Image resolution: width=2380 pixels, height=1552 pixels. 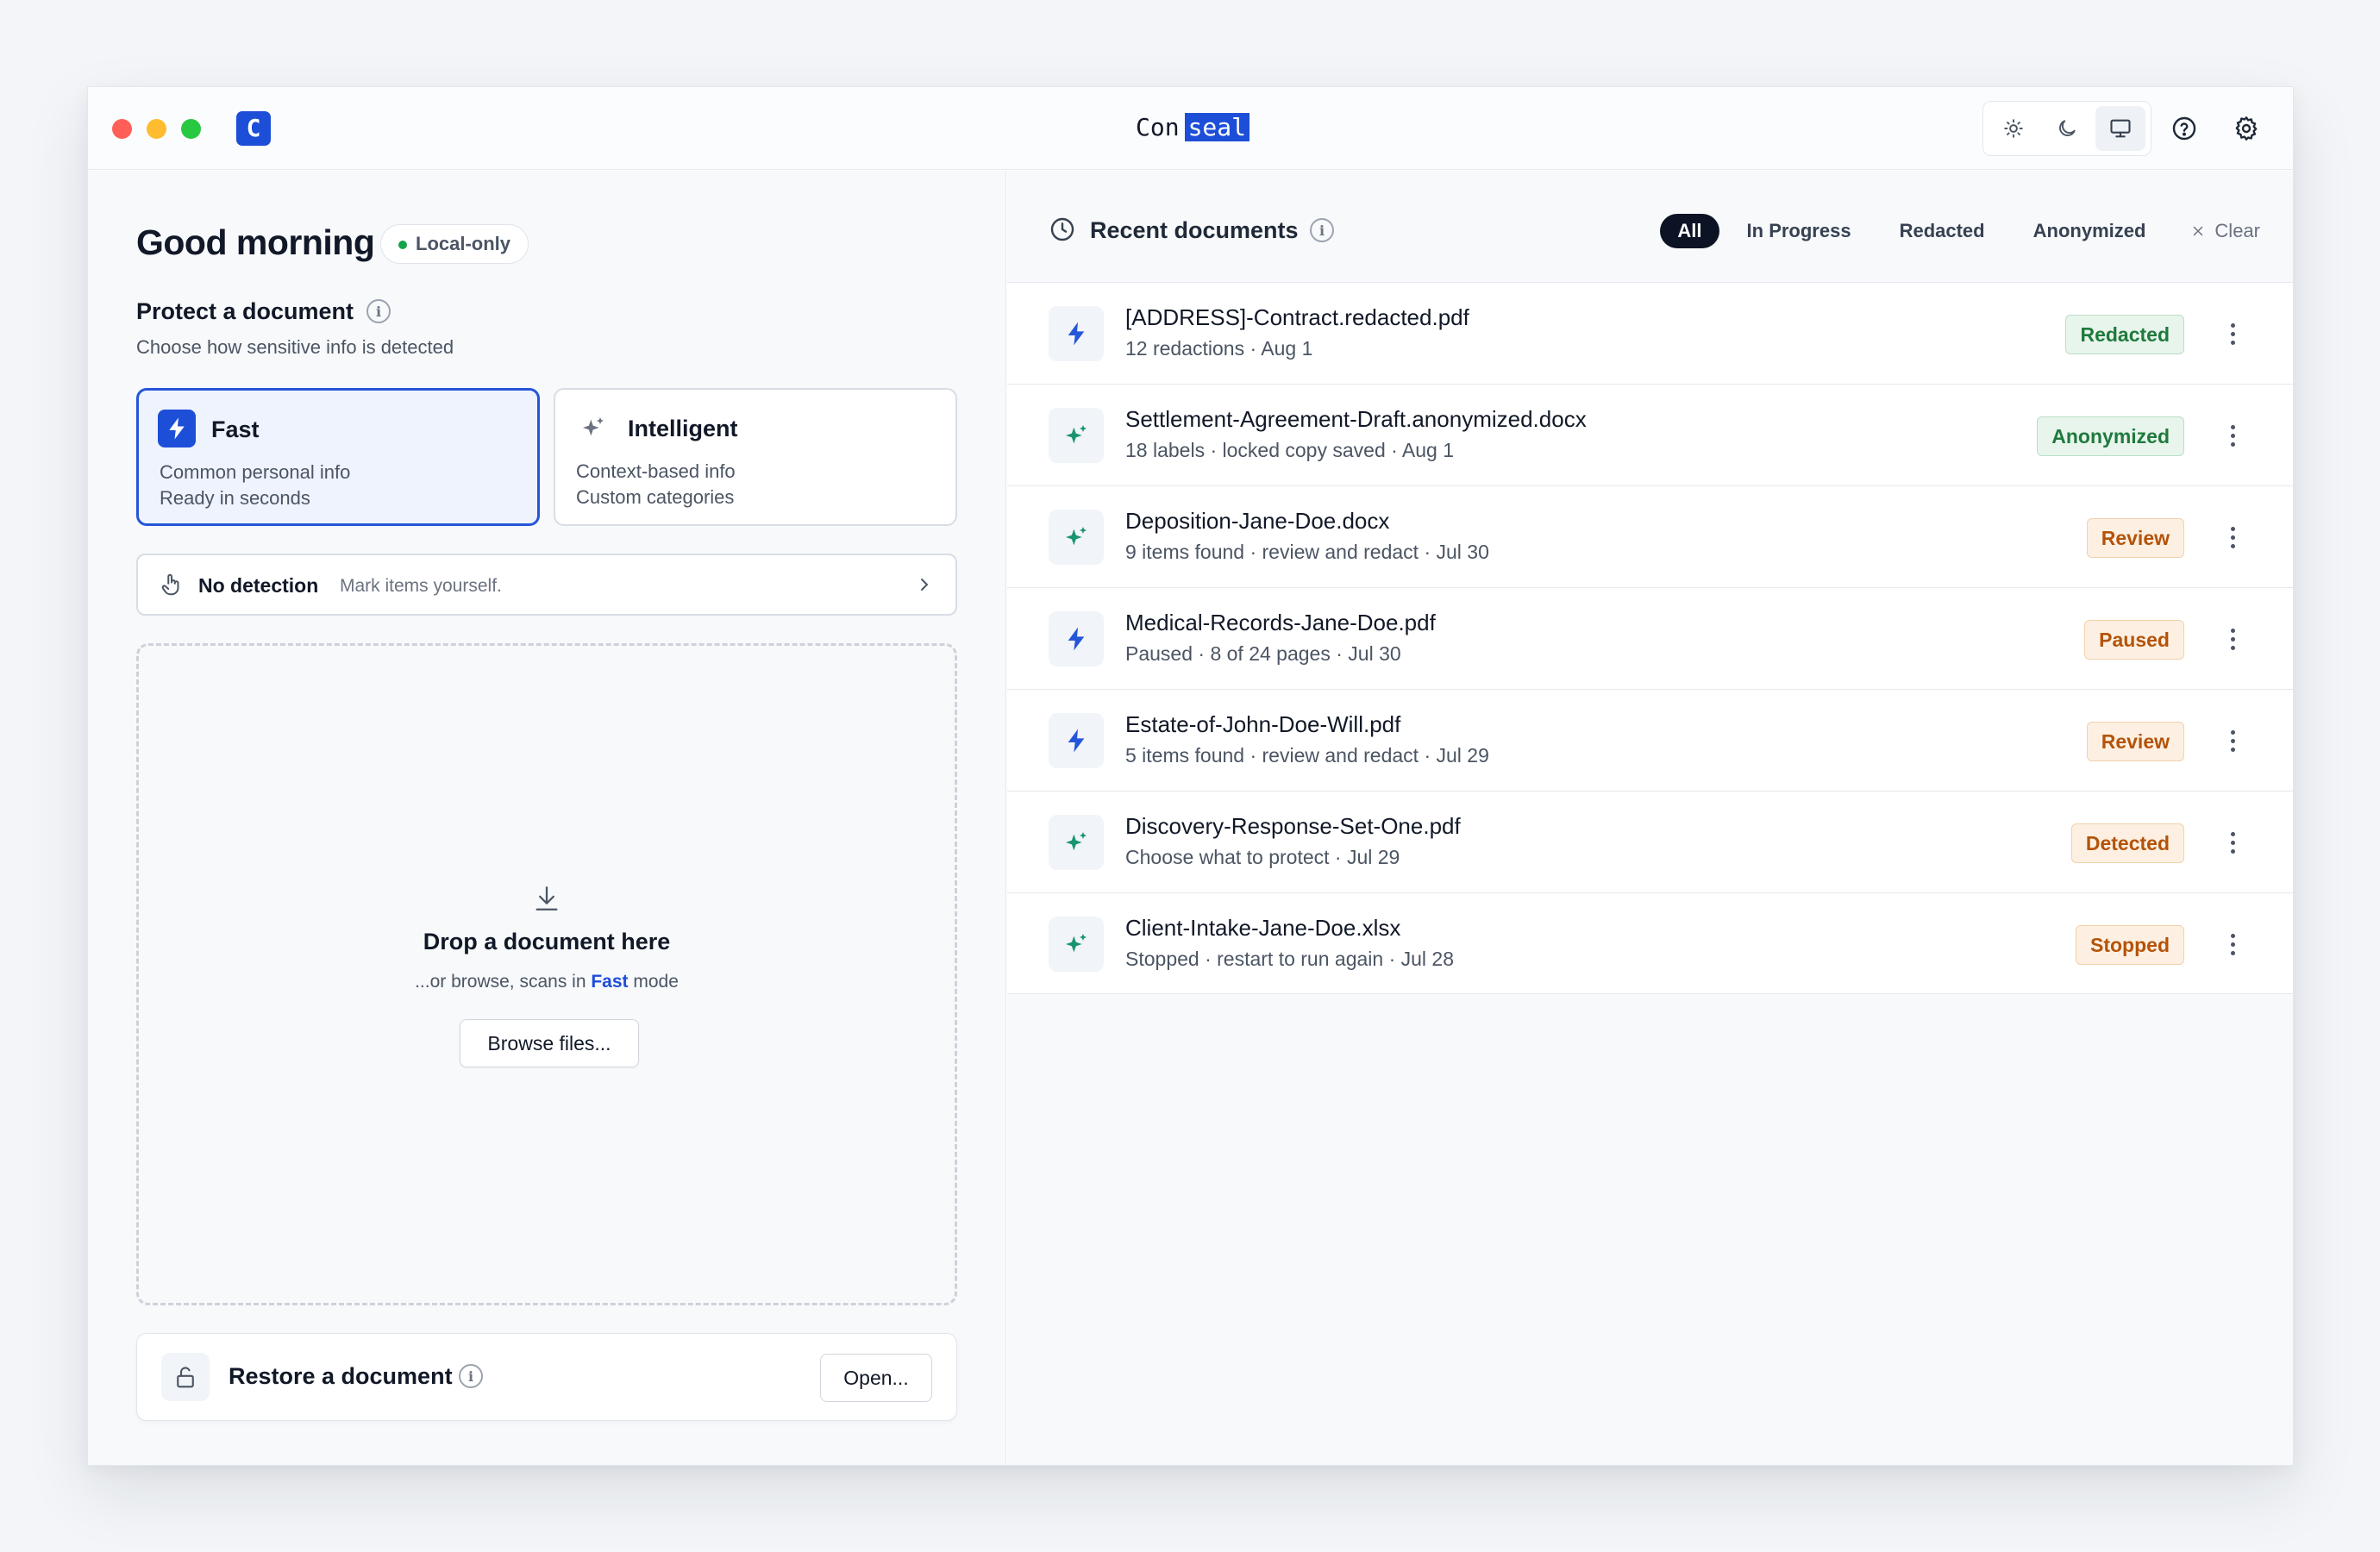 What do you see at coordinates (655, 497) in the screenshot?
I see `intelligent-mode-desc-2: Custom categories` at bounding box center [655, 497].